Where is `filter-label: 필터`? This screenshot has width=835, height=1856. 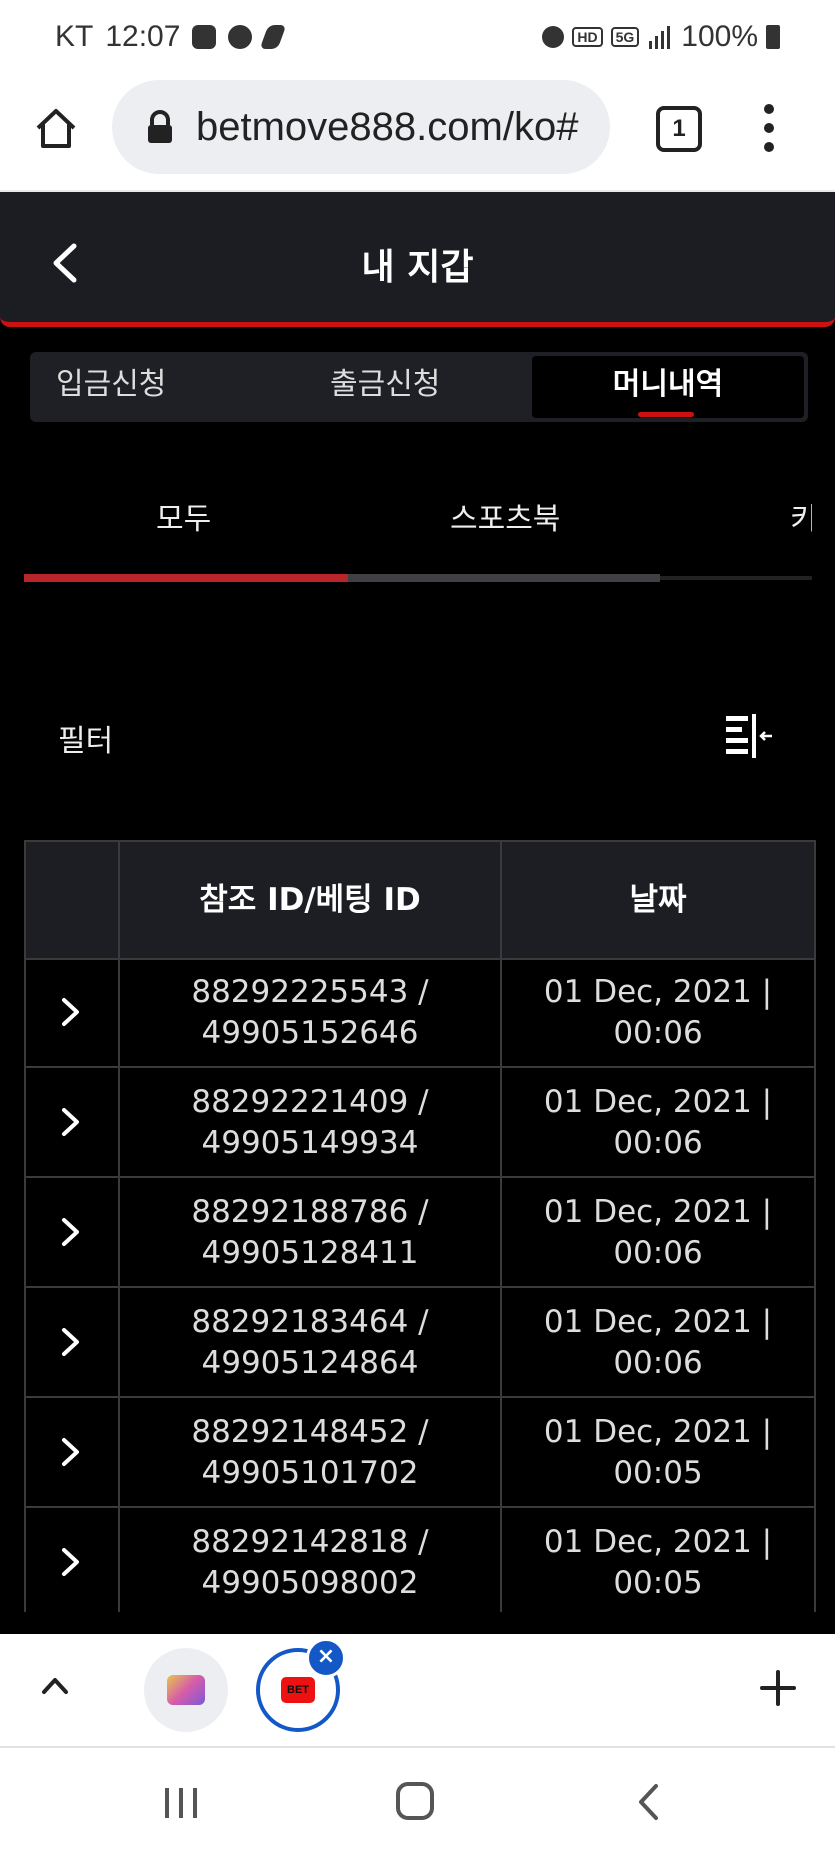 filter-label: 필터 is located at coordinates (85, 738).